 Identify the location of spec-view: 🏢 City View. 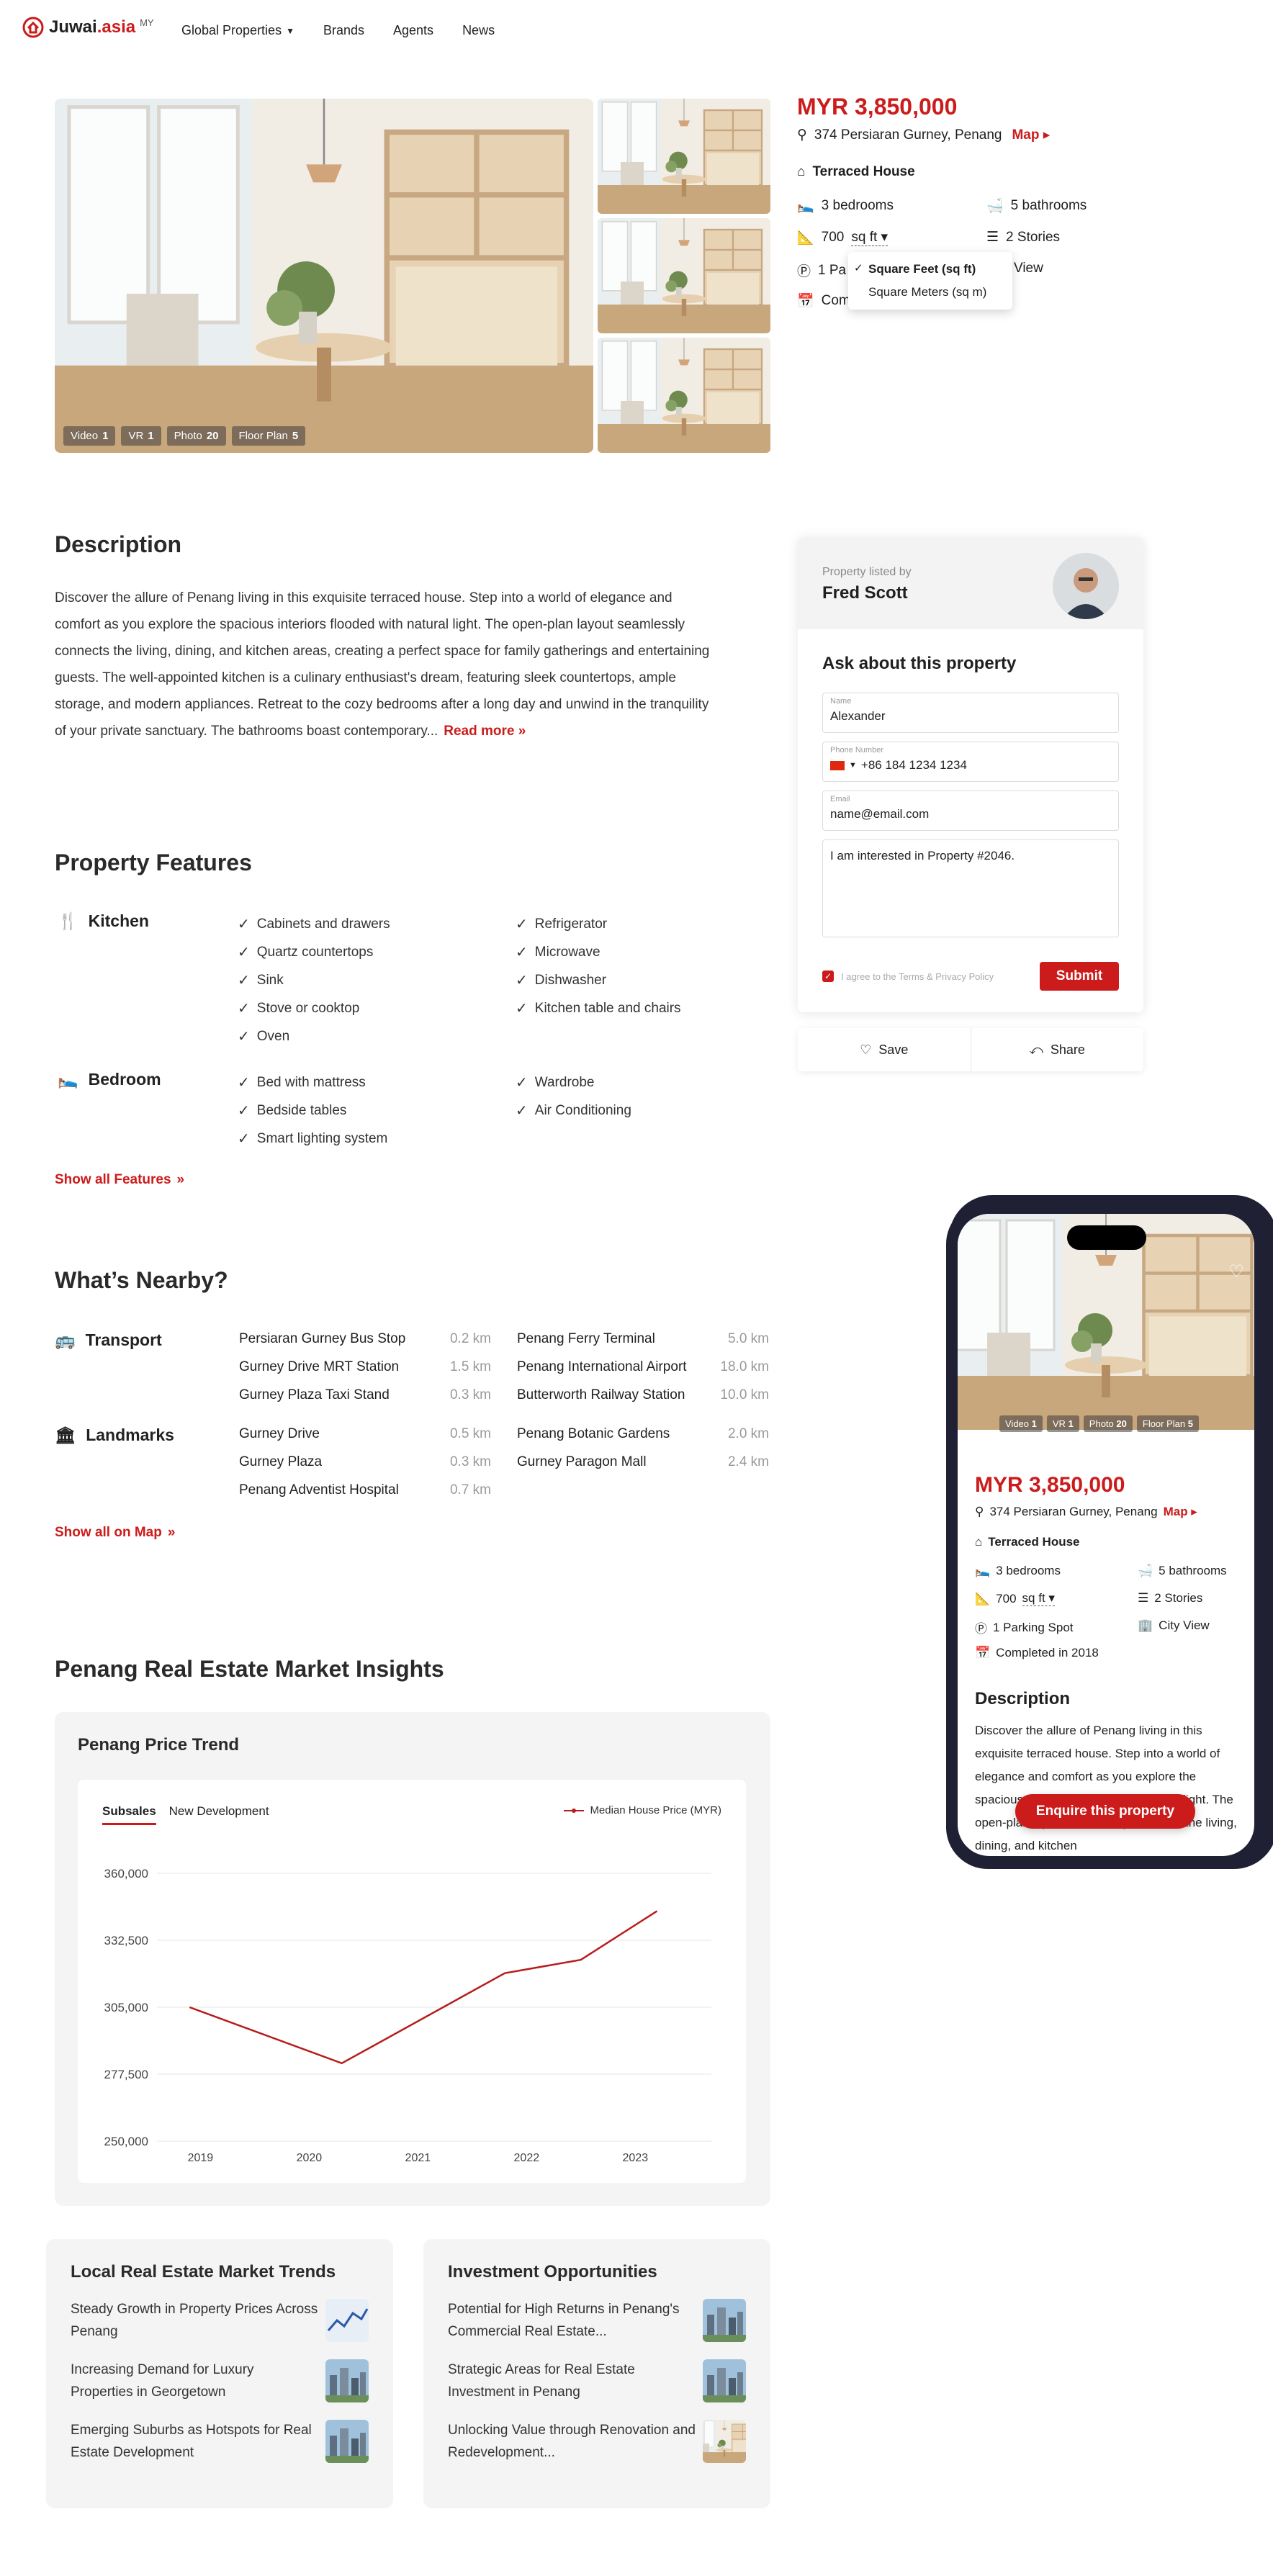
(1174, 1625).